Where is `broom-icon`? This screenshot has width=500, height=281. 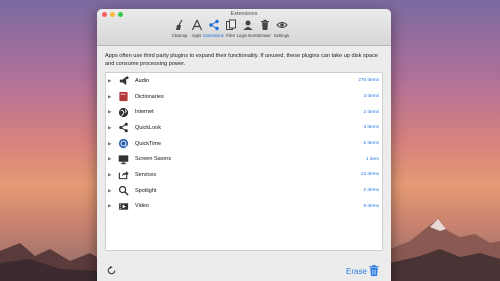 broom-icon is located at coordinates (179, 24).